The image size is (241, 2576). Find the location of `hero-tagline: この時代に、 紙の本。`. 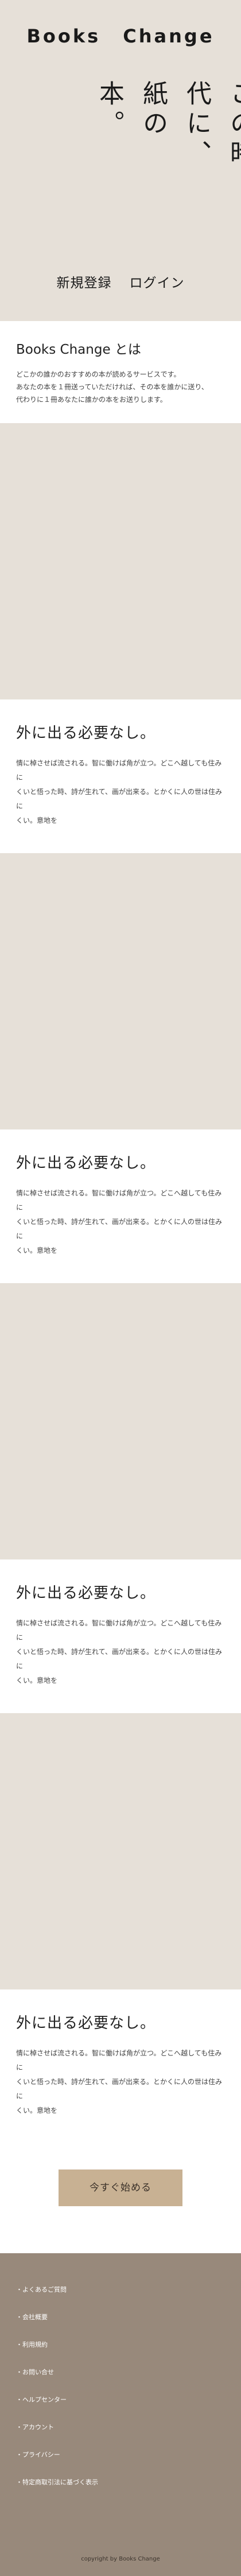

hero-tagline: この時代に、 紙の本。 is located at coordinates (164, 137).